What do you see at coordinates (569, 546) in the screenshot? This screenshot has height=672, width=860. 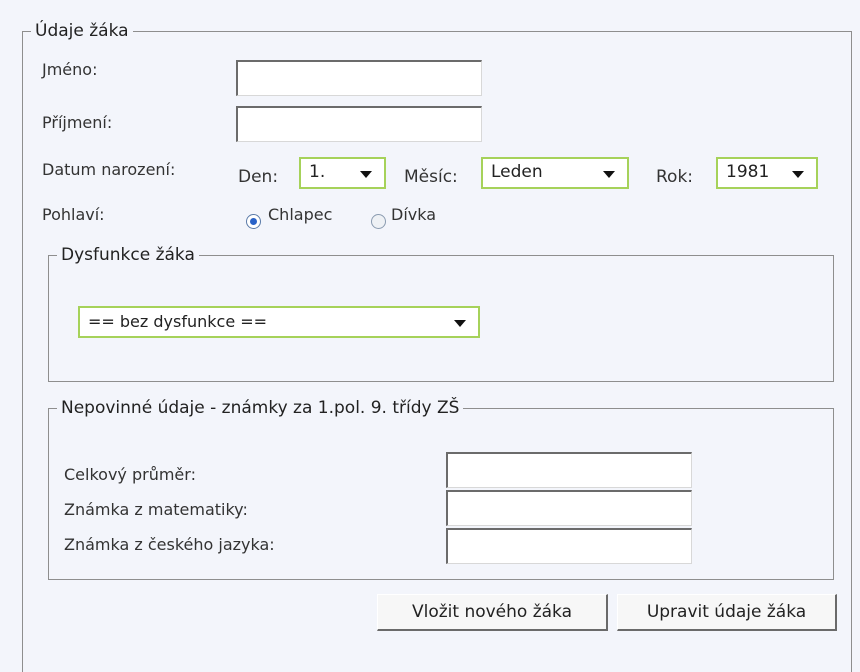 I see `czech-field` at bounding box center [569, 546].